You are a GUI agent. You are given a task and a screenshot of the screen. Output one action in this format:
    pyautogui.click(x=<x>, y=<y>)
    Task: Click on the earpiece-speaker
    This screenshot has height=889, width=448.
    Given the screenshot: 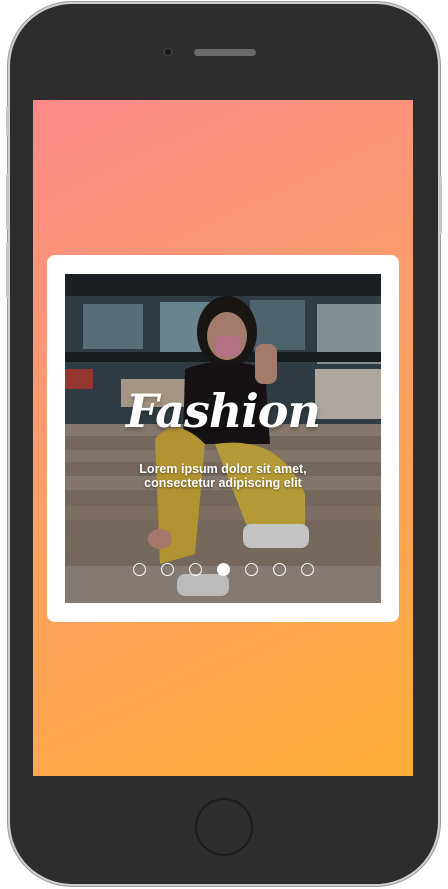 What is the action you would take?
    pyautogui.click(x=225, y=52)
    